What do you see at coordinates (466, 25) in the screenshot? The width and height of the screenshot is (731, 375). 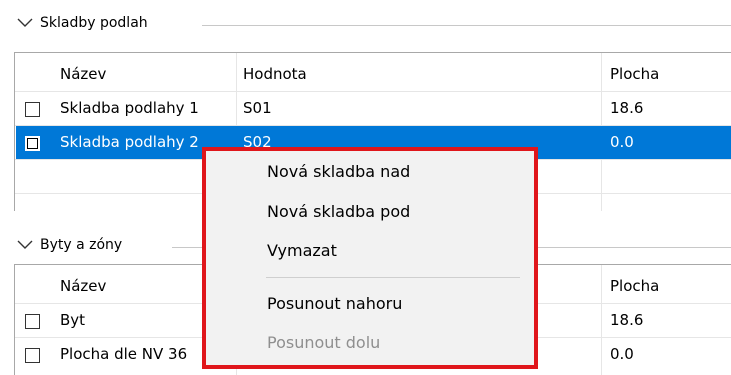 I see `group-divider` at bounding box center [466, 25].